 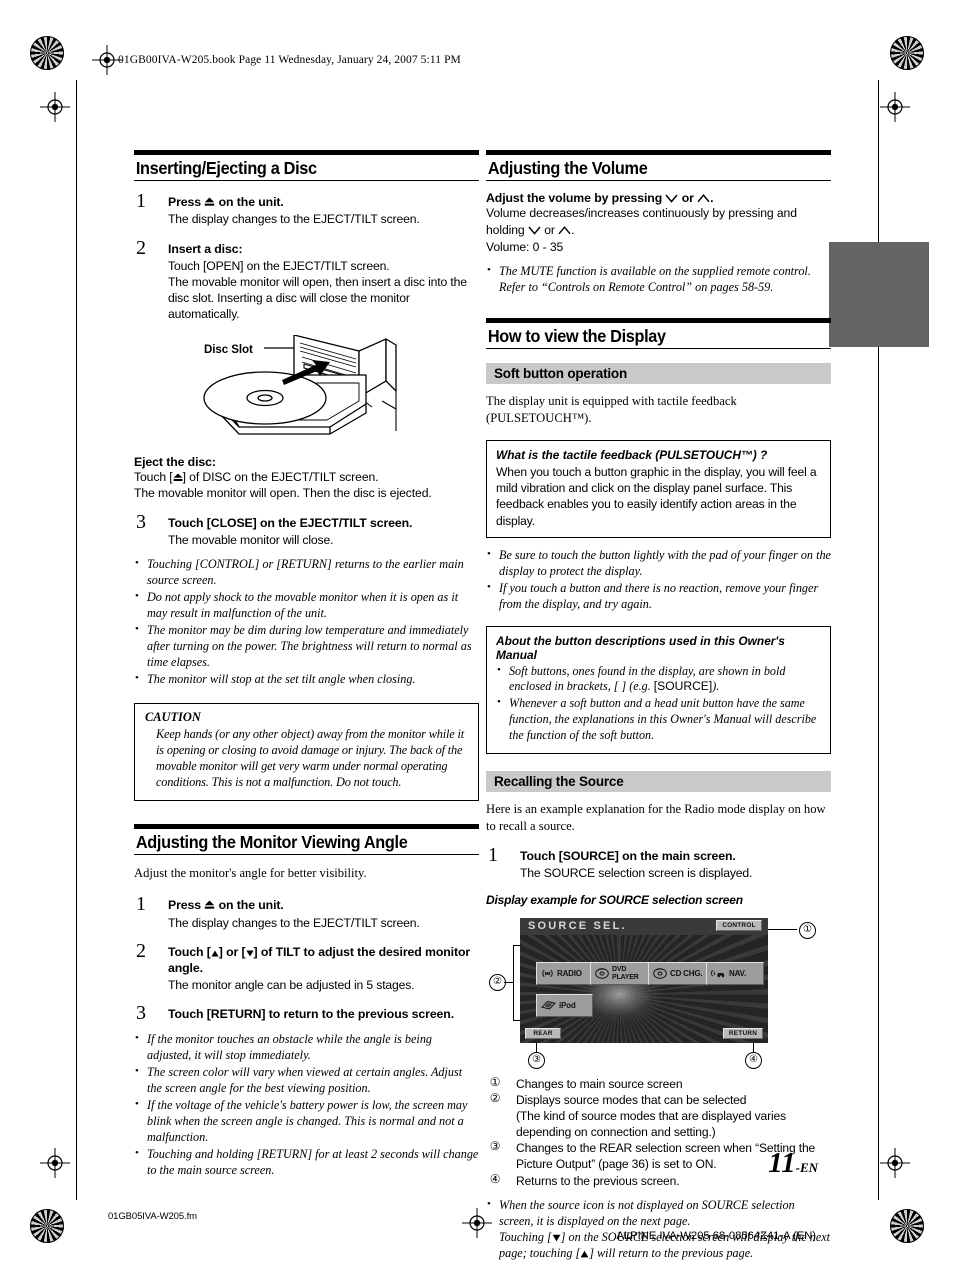 I want to click on caption-number: ③, so click(x=495, y=1146).